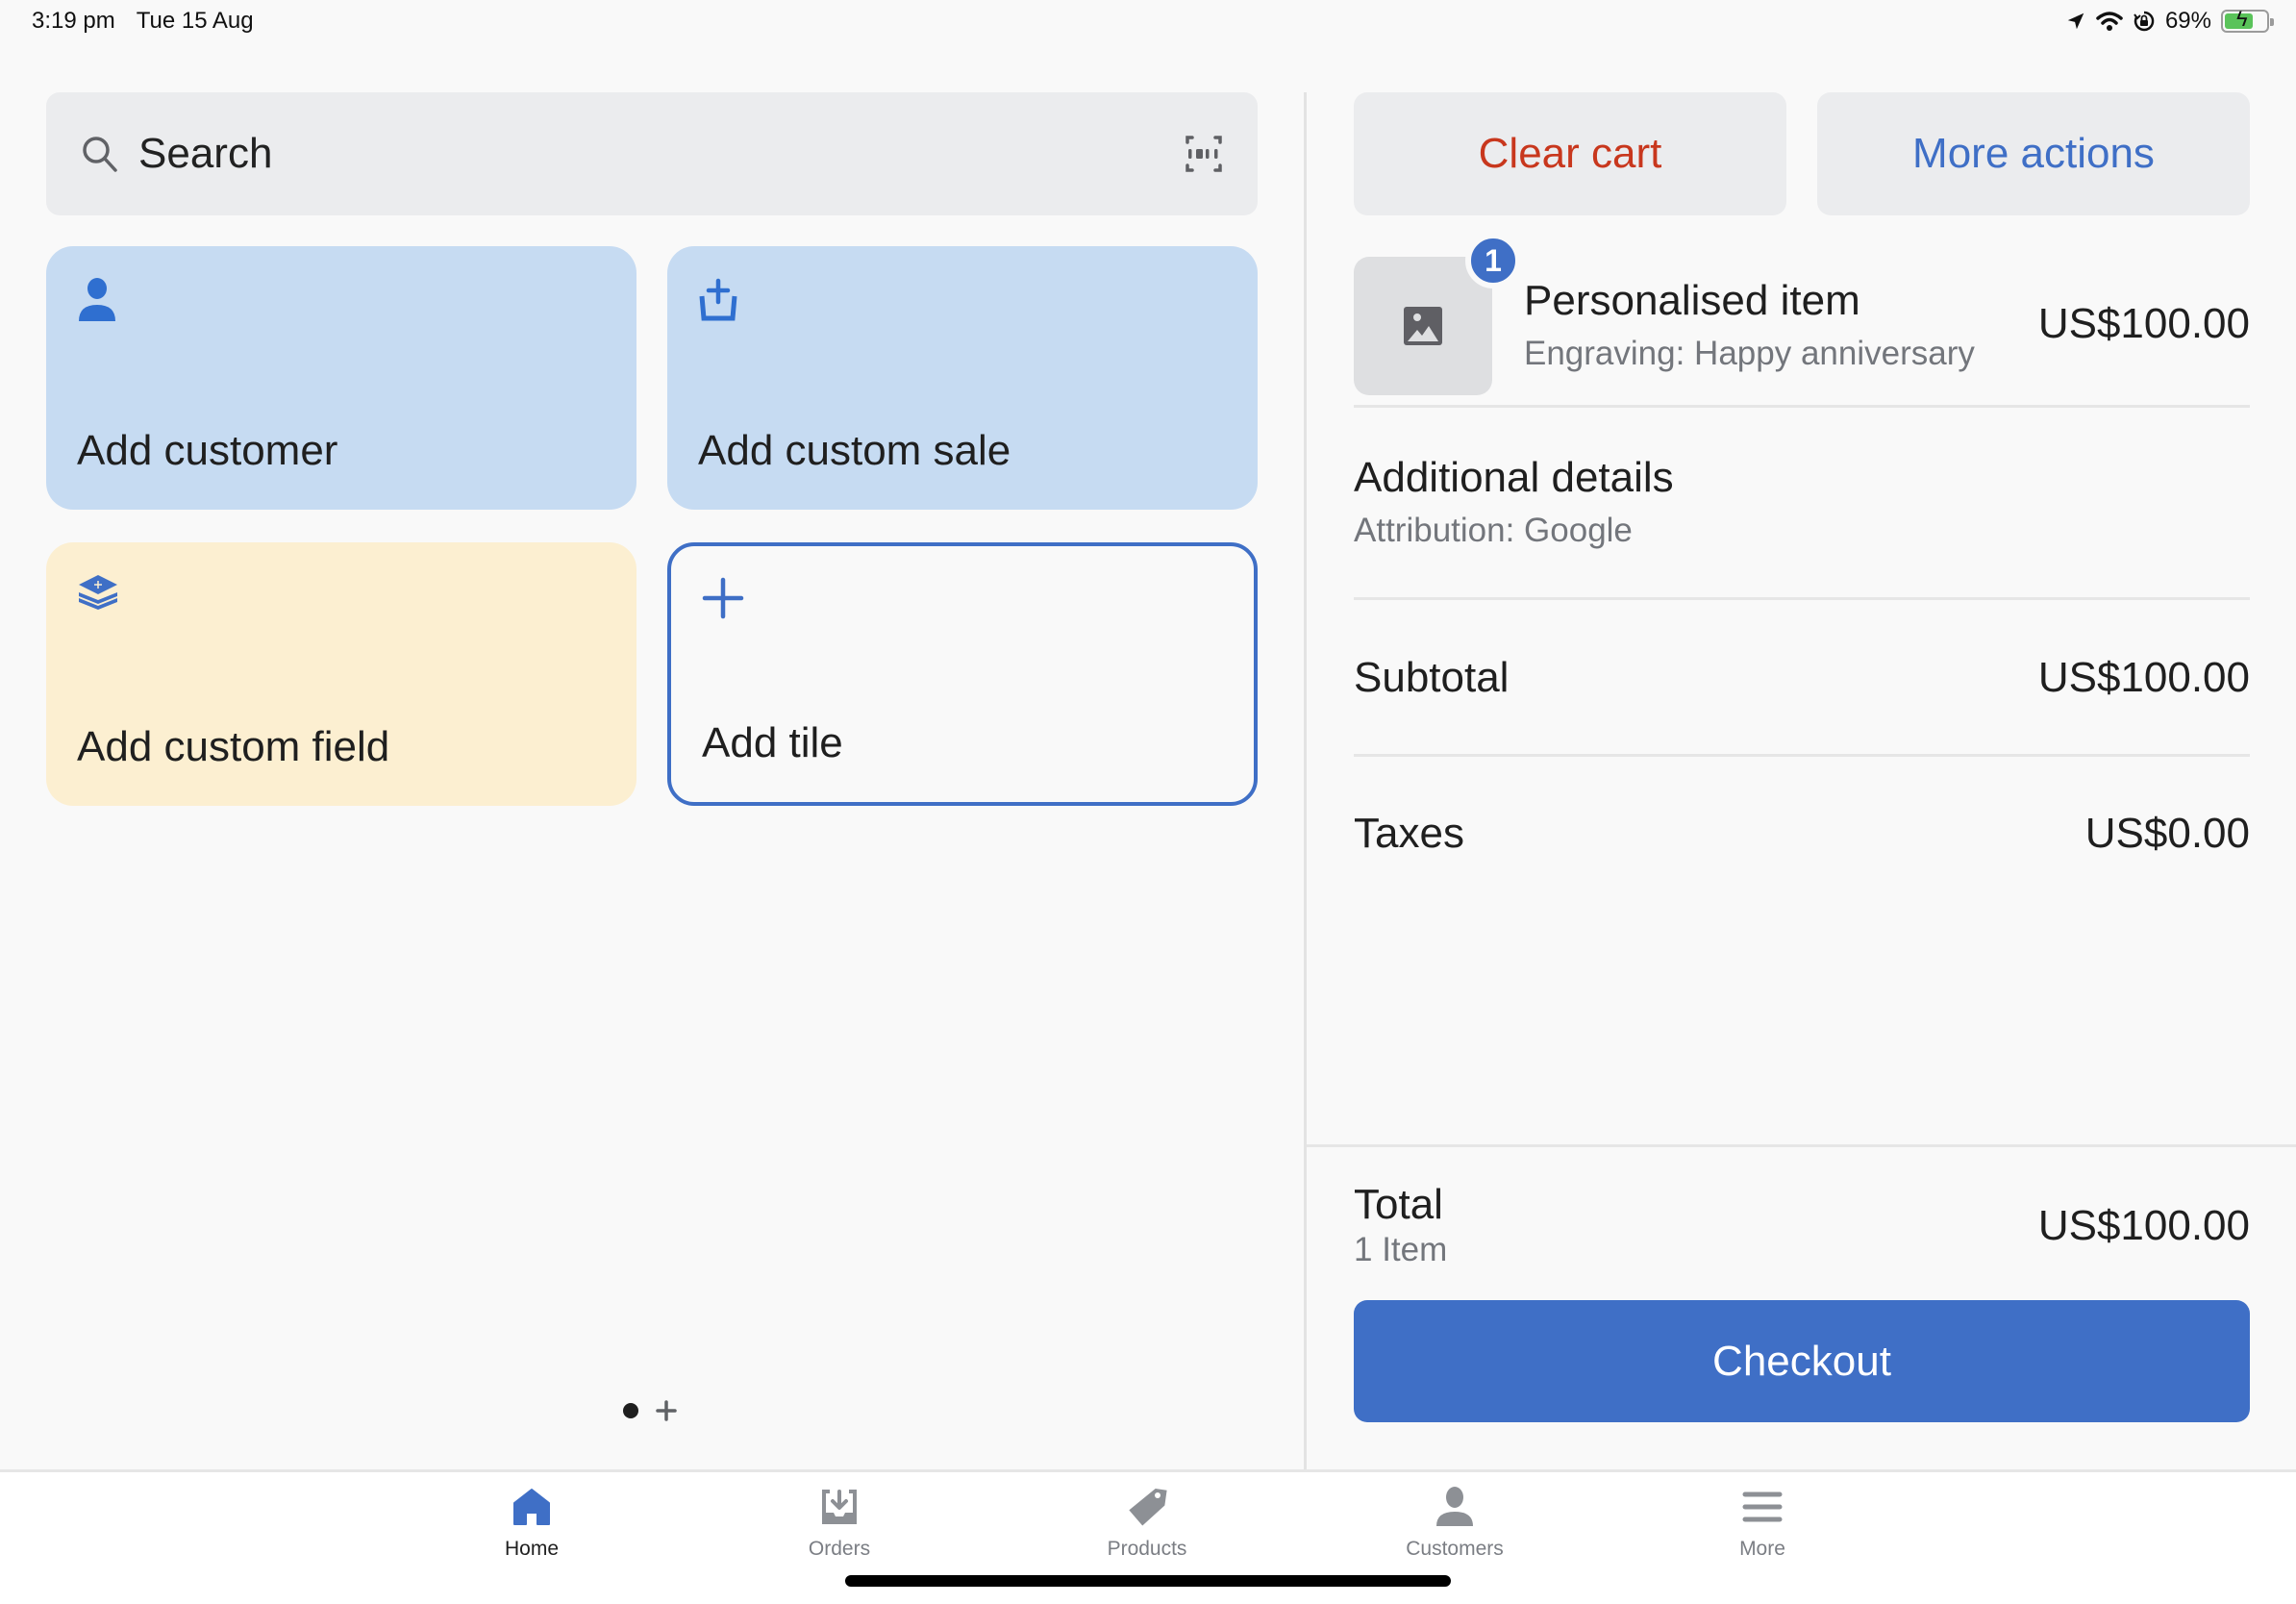  I want to click on nav-item-customers: Customers, so click(1455, 1523).